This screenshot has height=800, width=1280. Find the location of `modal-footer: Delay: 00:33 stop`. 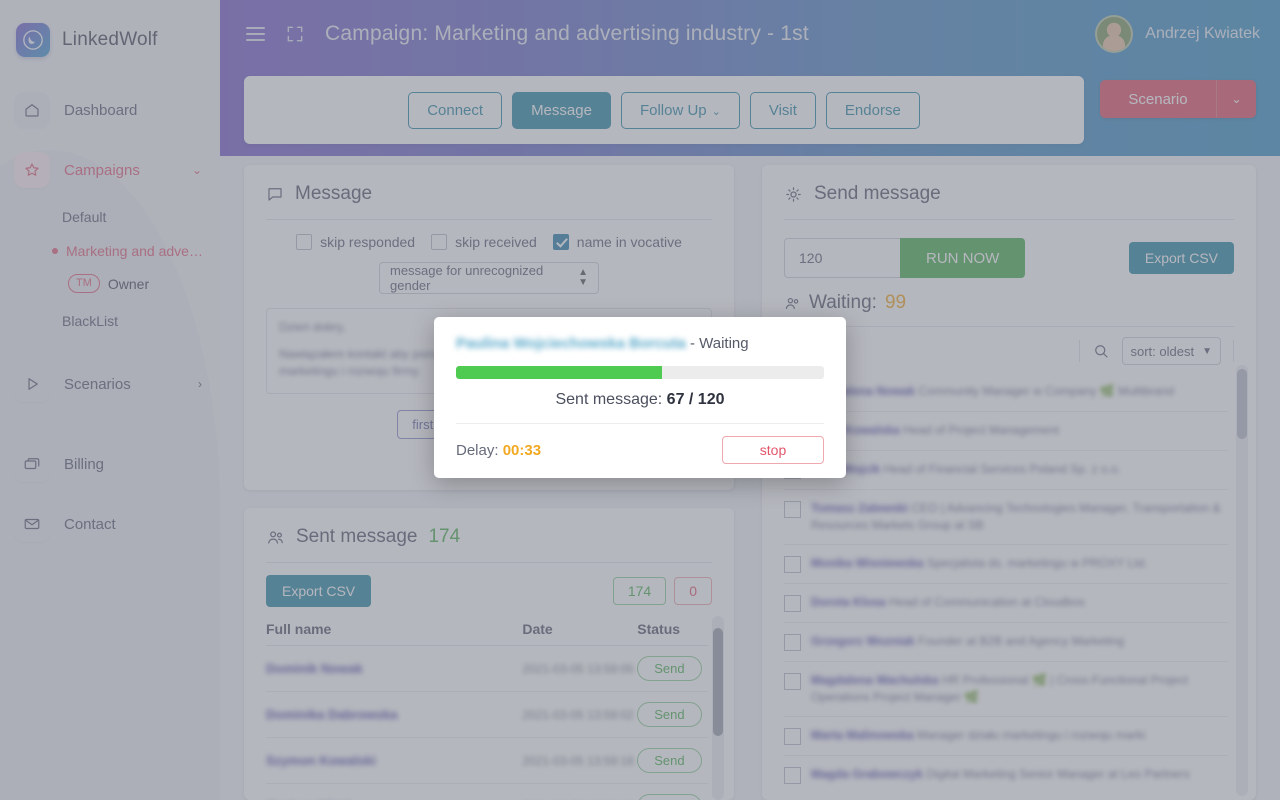

modal-footer: Delay: 00:33 stop is located at coordinates (640, 450).